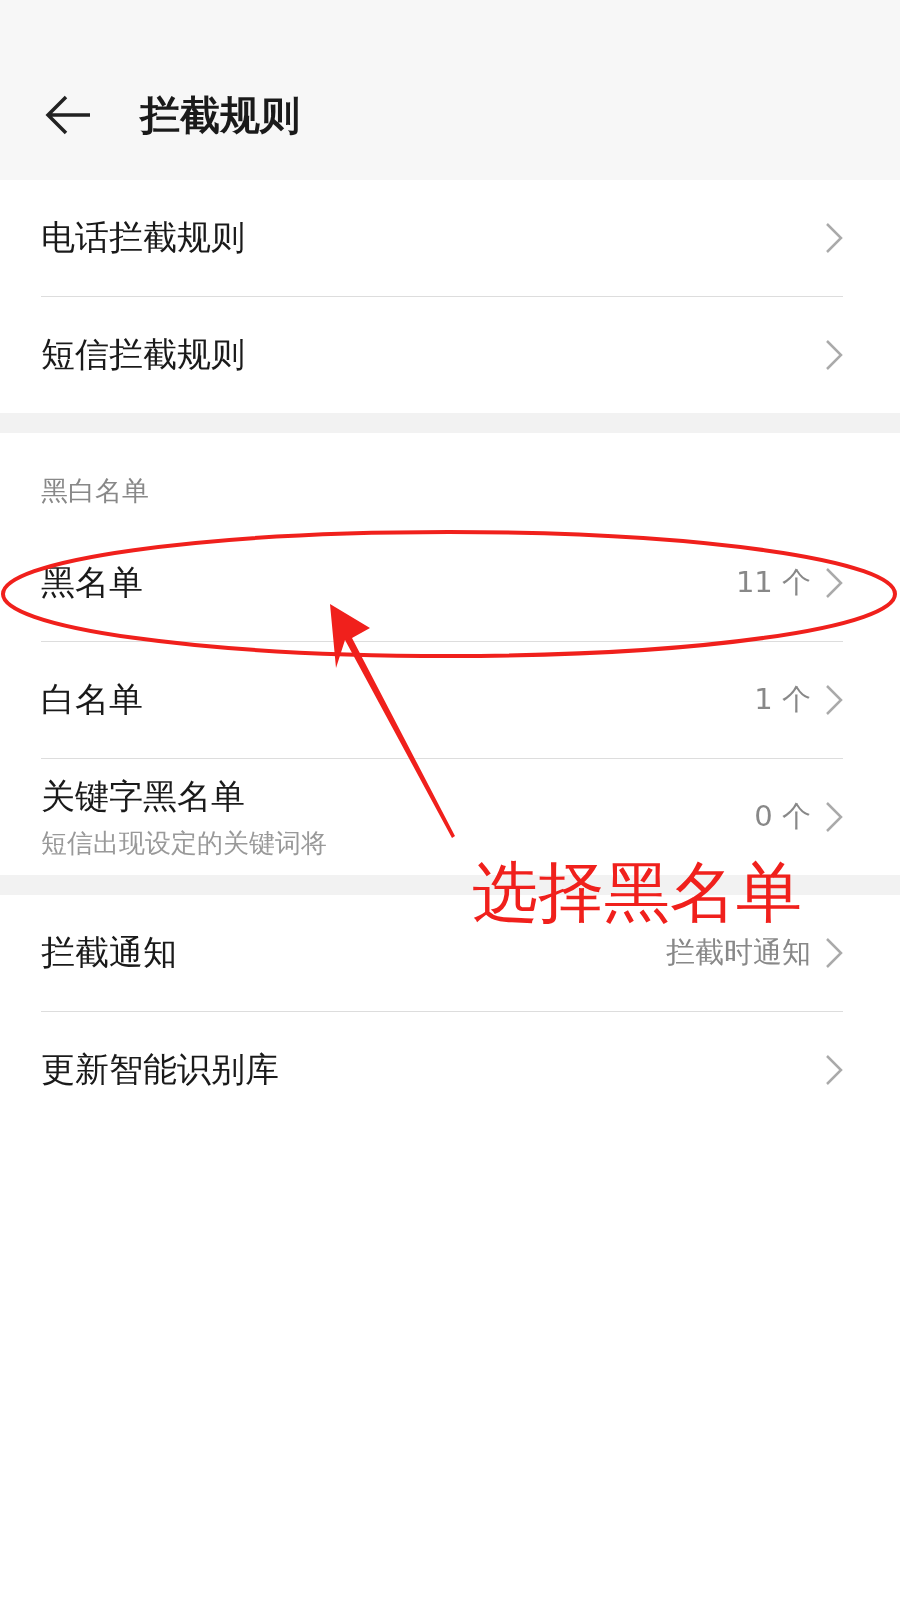 This screenshot has width=900, height=1600. I want to click on section-heading: 黑白名单, so click(95, 491).